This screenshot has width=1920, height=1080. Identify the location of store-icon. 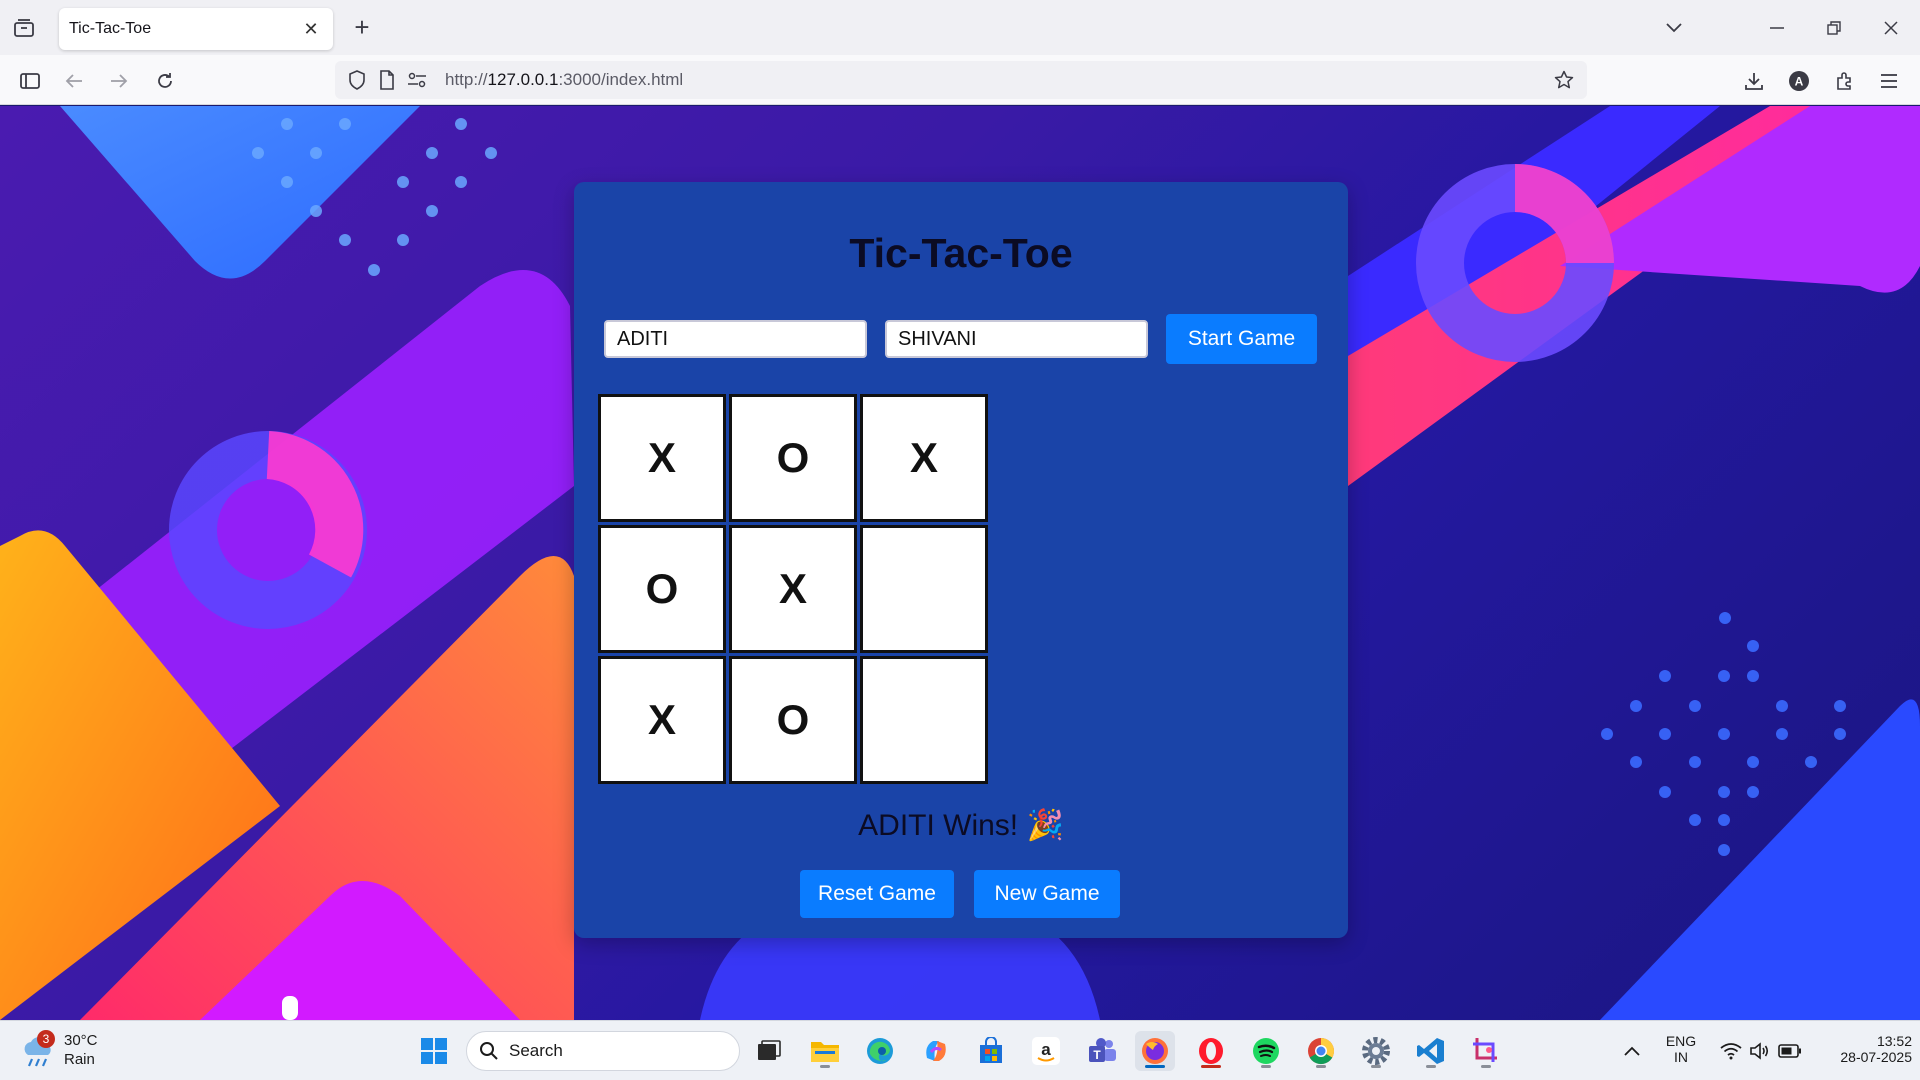
(991, 1051).